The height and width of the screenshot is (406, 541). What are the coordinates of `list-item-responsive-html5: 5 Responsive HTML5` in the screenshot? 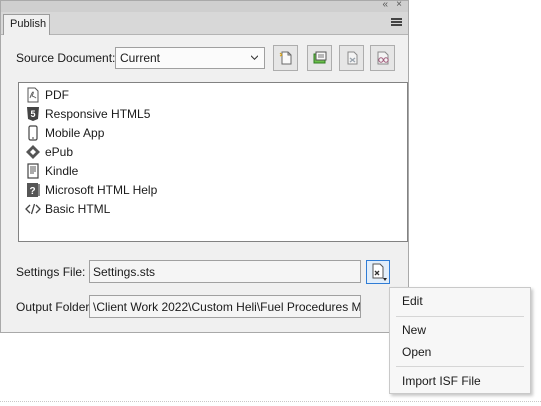 It's located at (210, 114).